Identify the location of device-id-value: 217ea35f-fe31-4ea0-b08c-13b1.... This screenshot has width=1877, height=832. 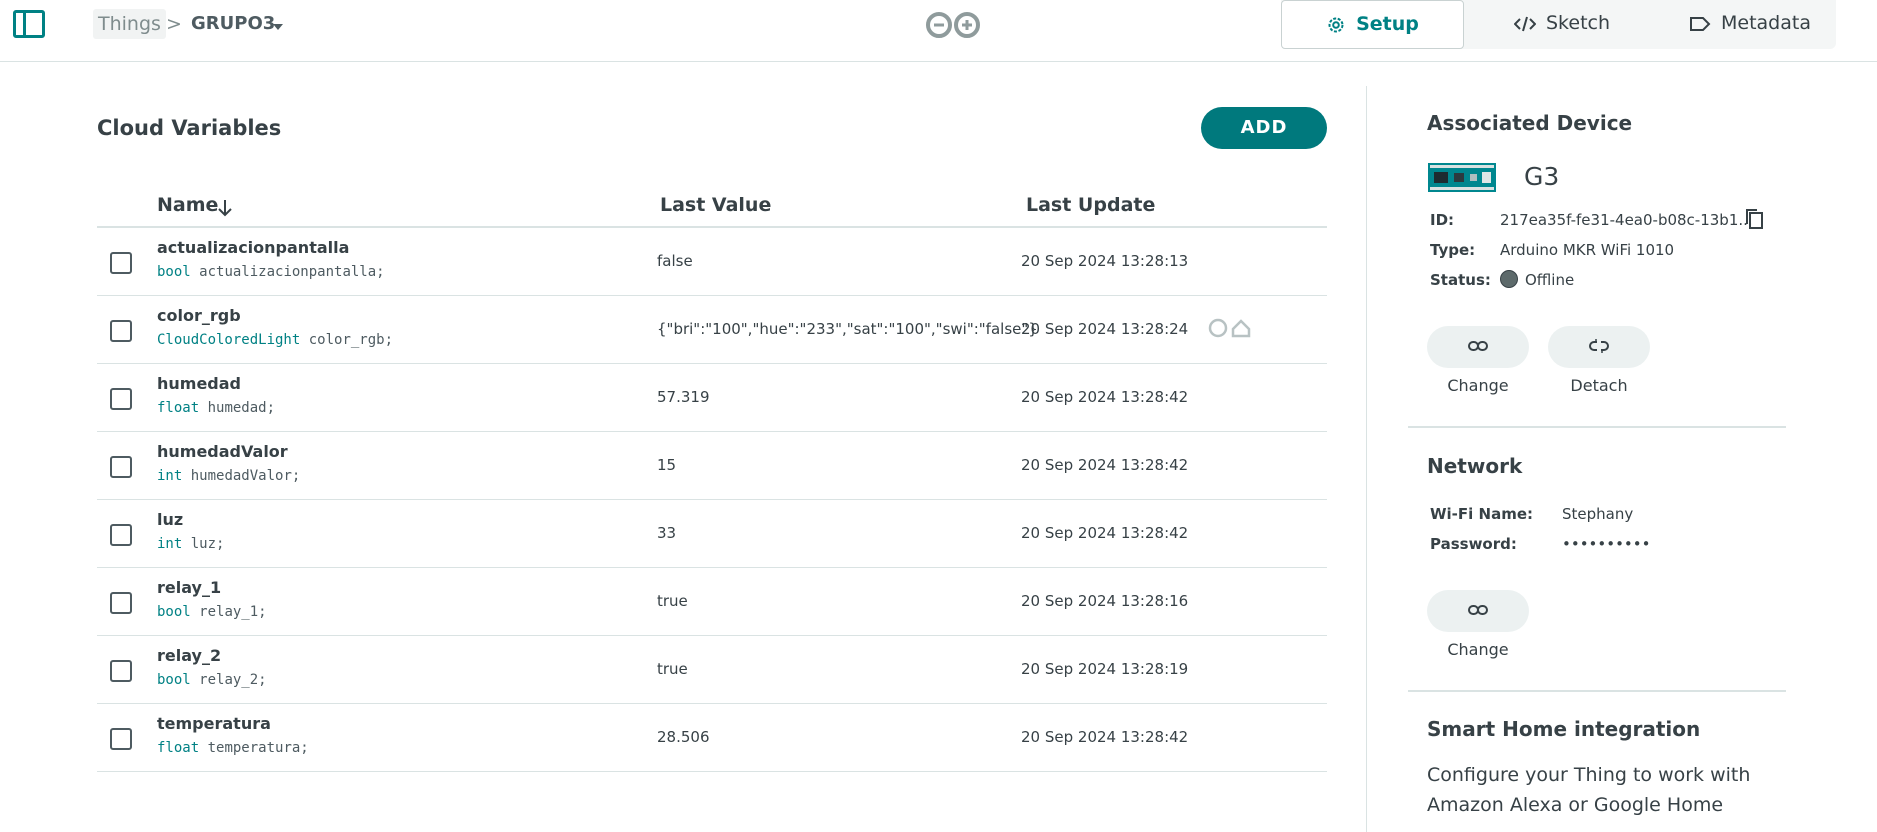
(1626, 220).